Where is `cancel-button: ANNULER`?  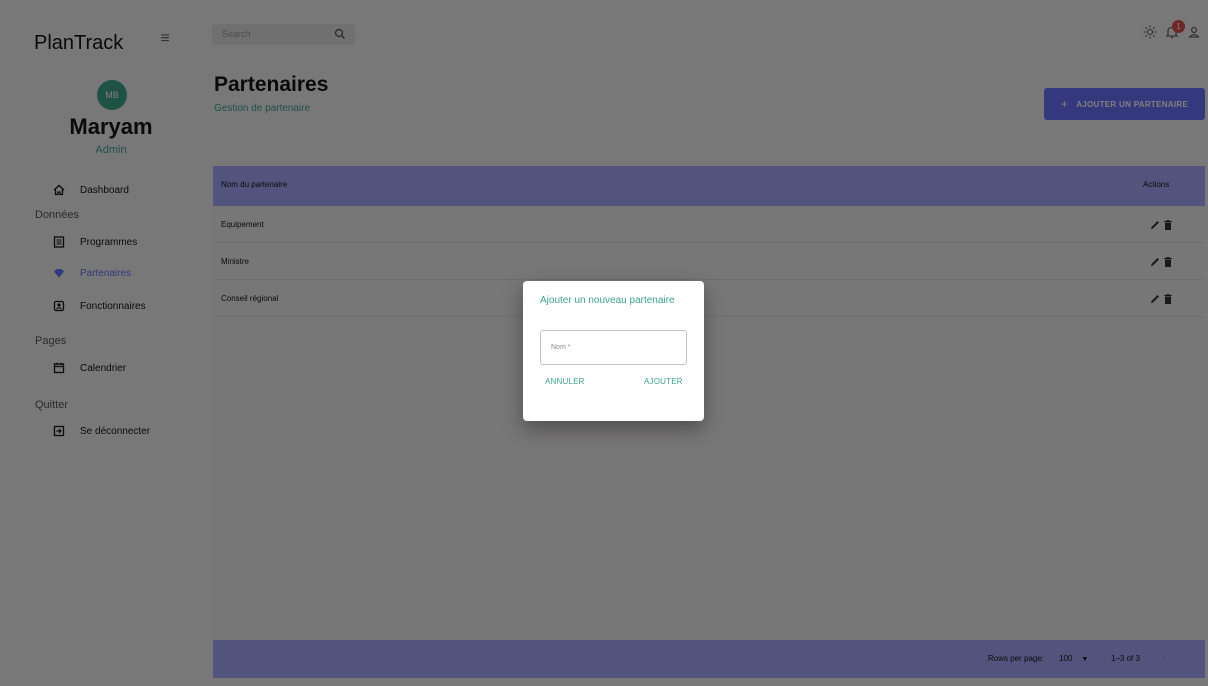
cancel-button: ANNULER is located at coordinates (565, 381).